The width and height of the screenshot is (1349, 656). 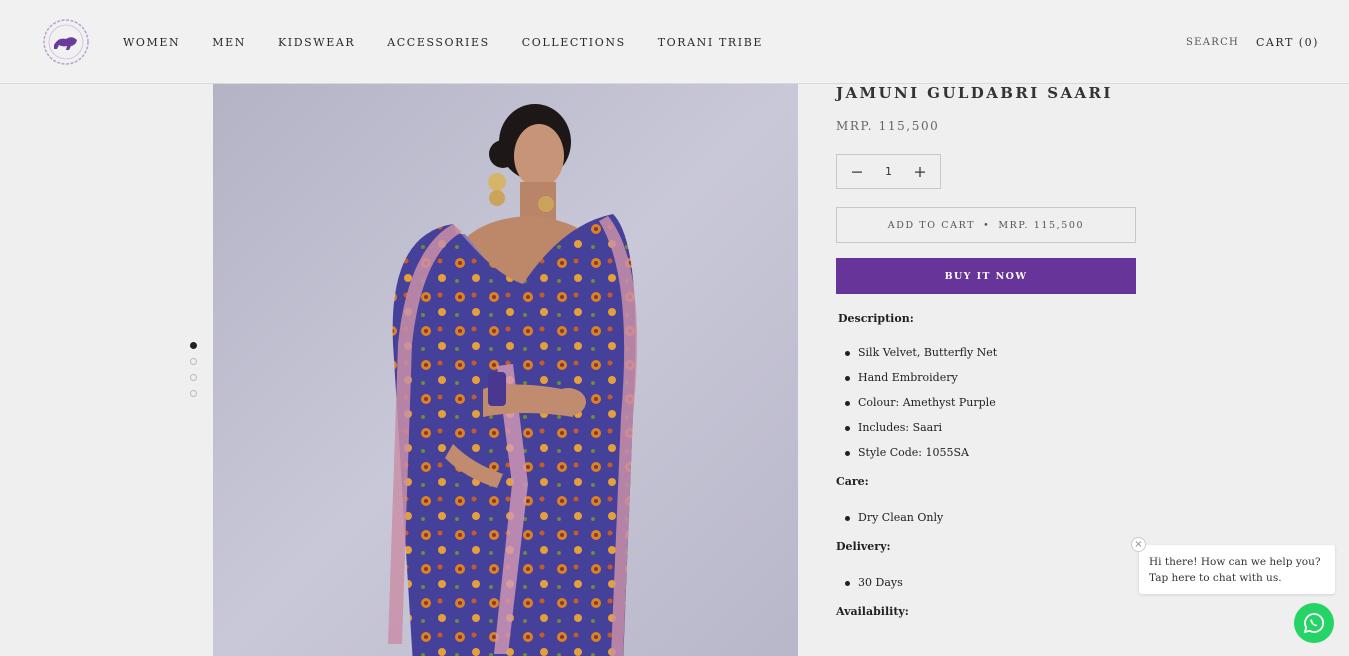 I want to click on description-heading: Description:, so click(x=876, y=318).